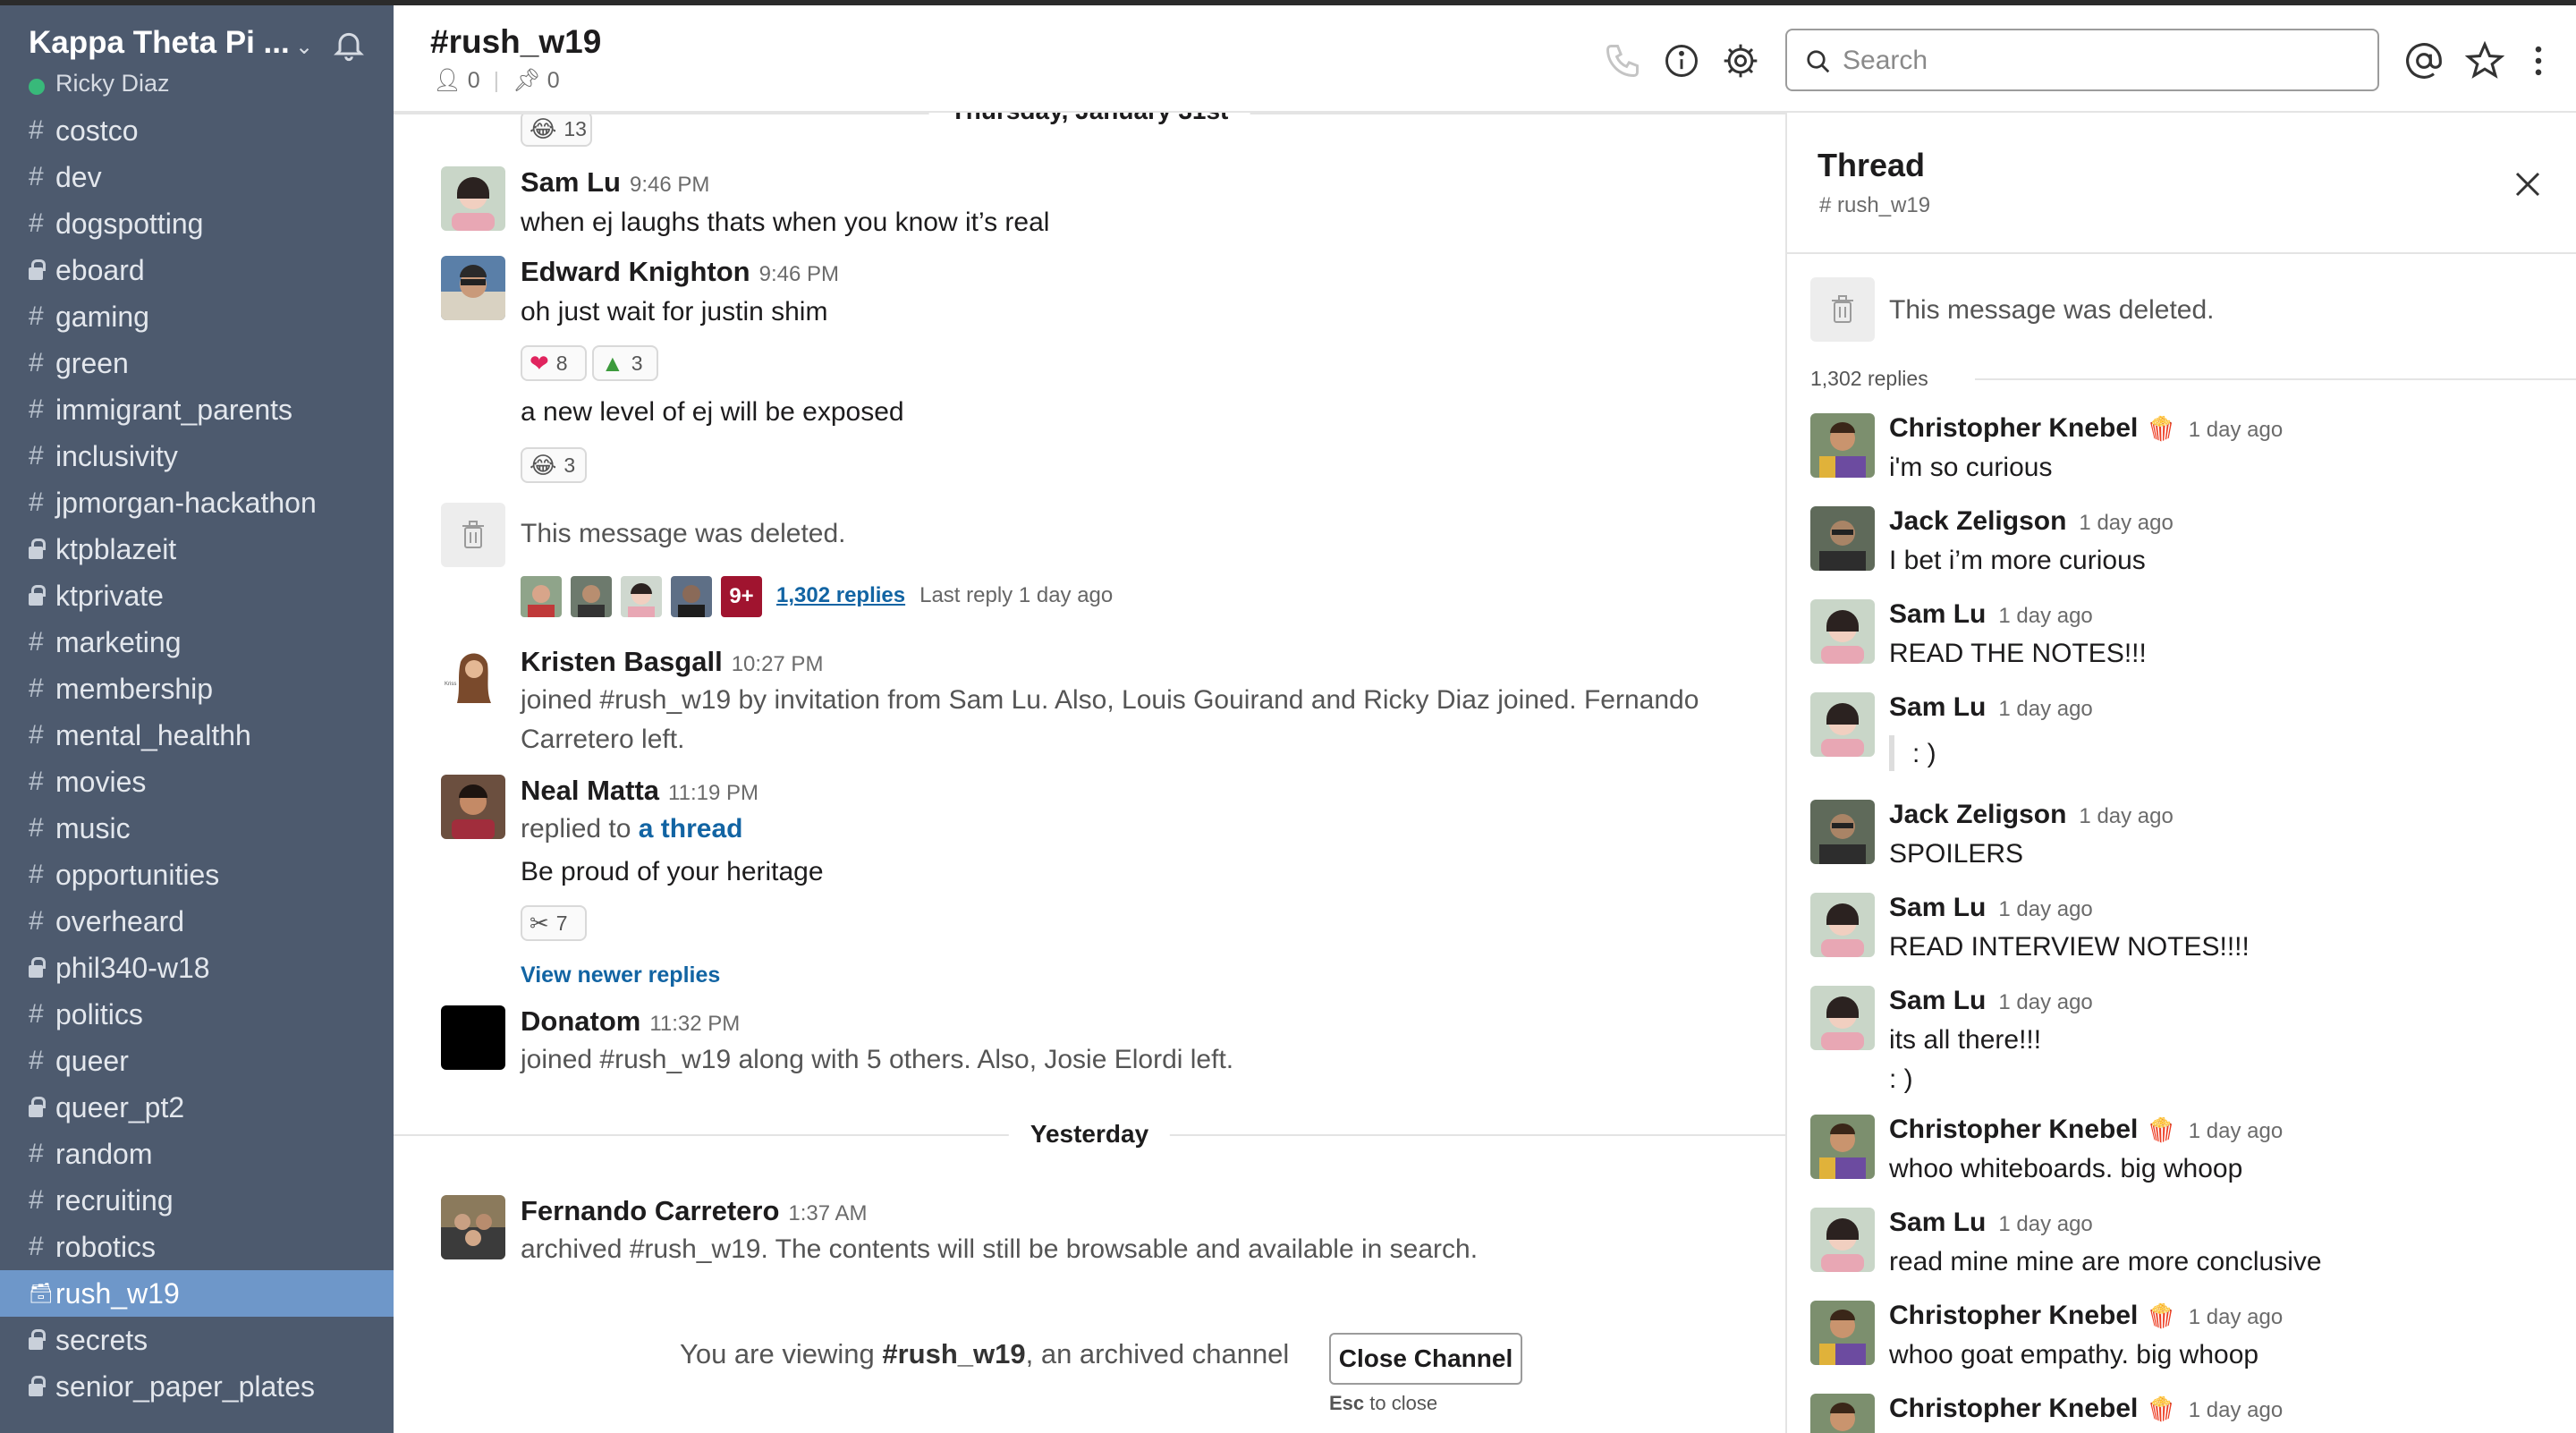 Image resolution: width=2576 pixels, height=1433 pixels. I want to click on sidebar-item-mental-healthh: # mental_healthh, so click(197, 735).